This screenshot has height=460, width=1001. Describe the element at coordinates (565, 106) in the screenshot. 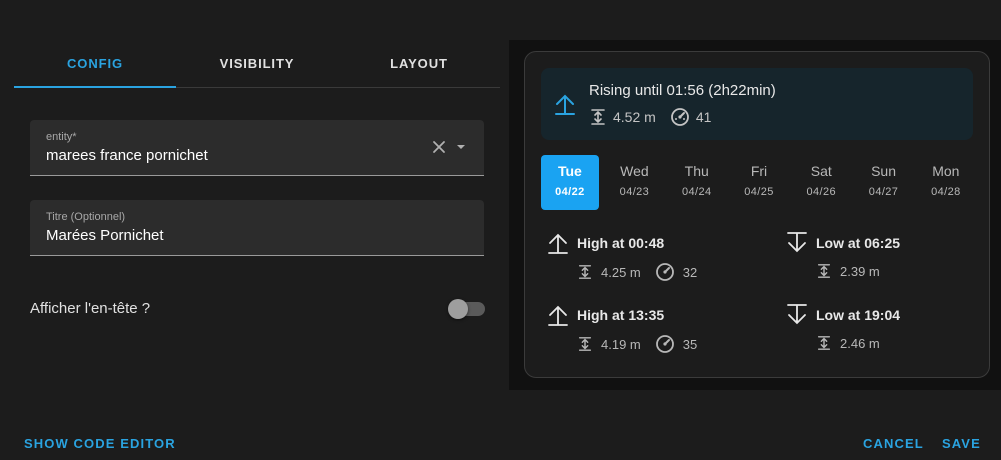

I see `arrow-up-icon` at that location.